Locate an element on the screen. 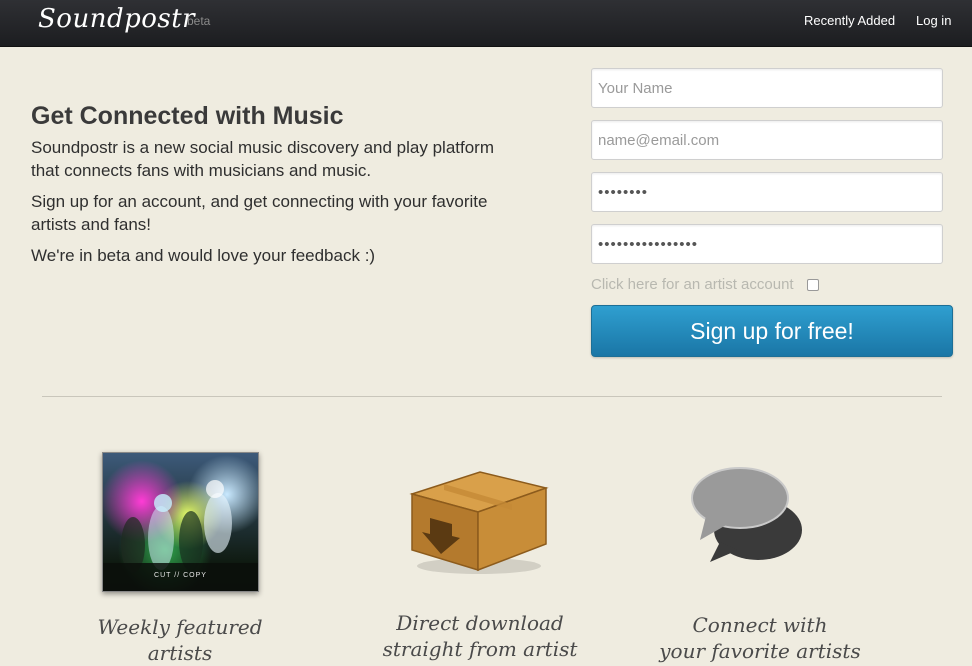  artist-account-checkbox is located at coordinates (813, 285).